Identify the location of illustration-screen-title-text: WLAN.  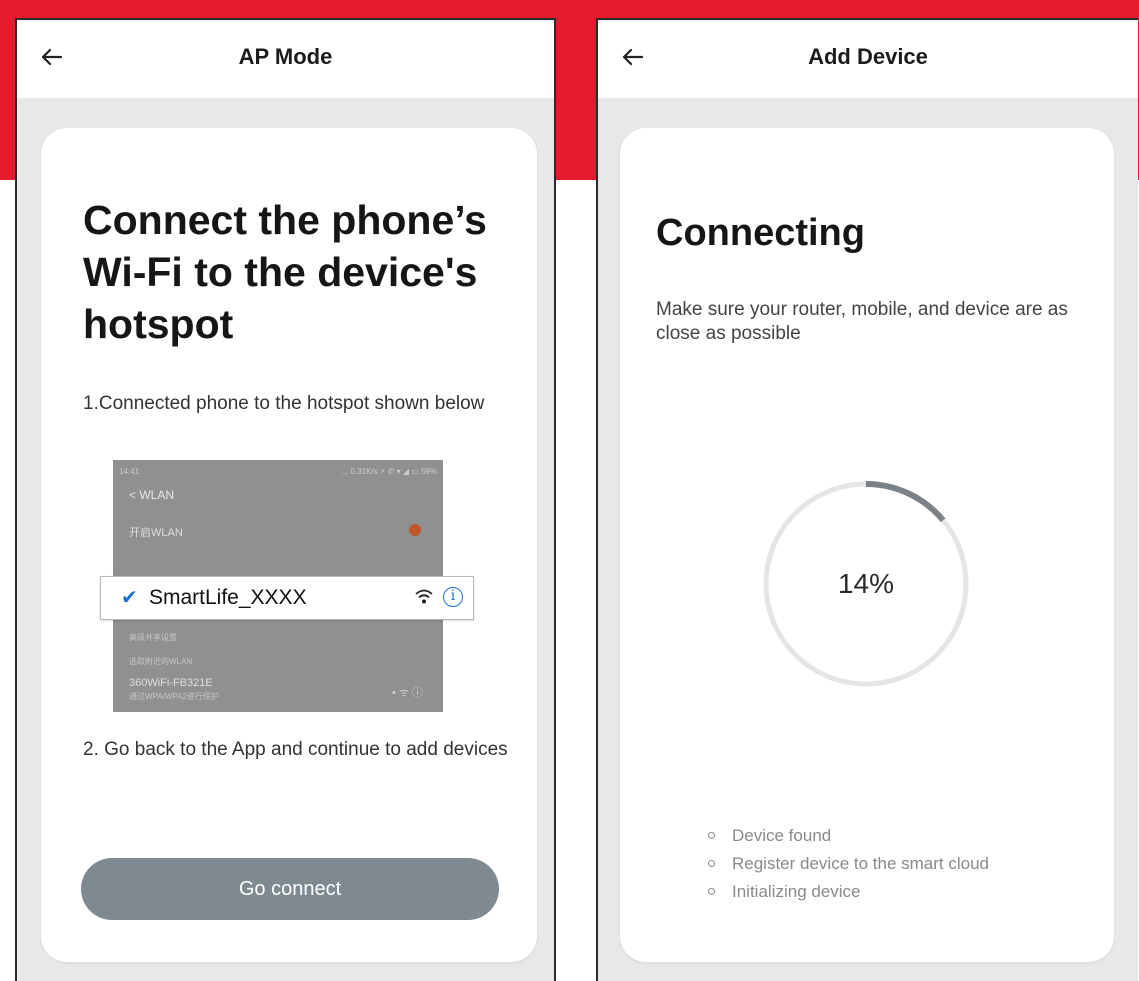
(157, 495).